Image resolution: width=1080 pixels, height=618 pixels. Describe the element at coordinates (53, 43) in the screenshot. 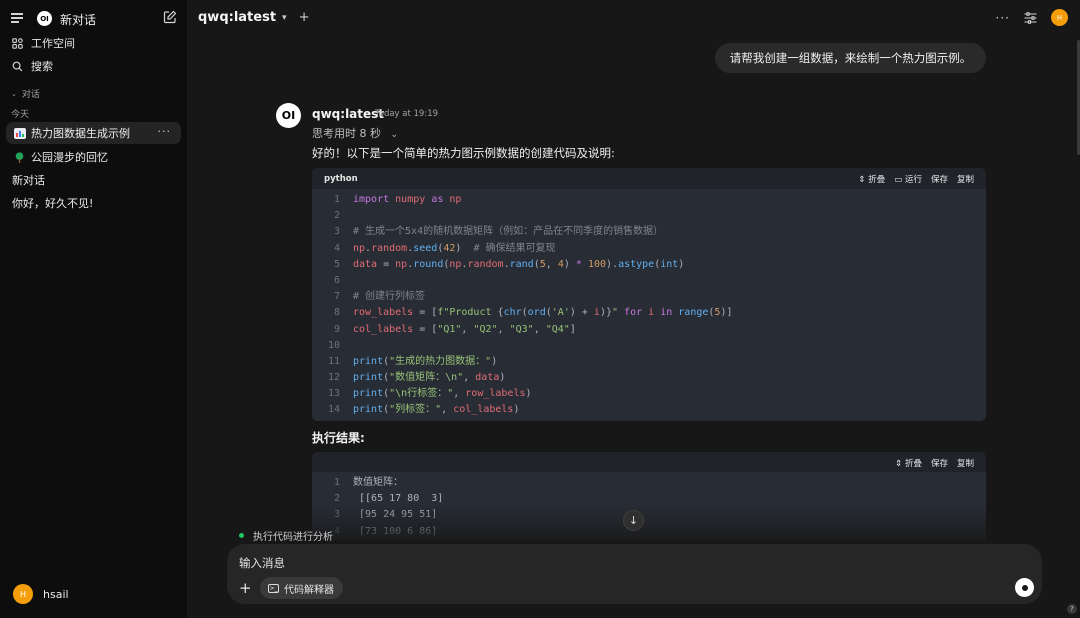

I see `sidebar-item-label: 工作空间` at that location.